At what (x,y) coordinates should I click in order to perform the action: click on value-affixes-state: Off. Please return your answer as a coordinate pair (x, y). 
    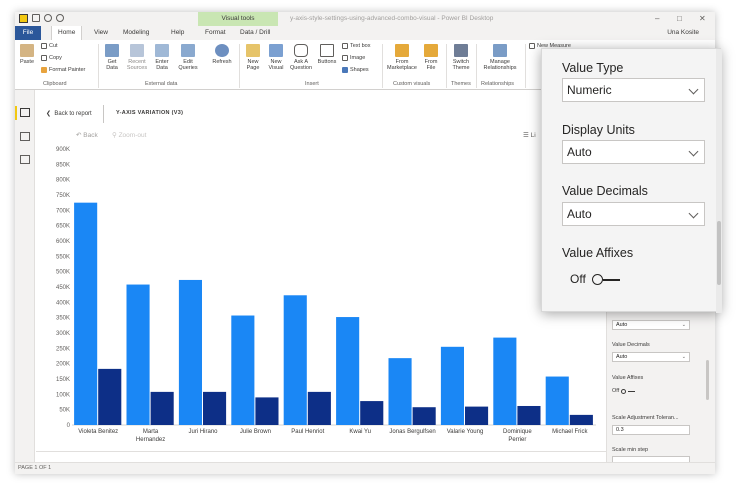
    Looking at the image, I should click on (578, 279).